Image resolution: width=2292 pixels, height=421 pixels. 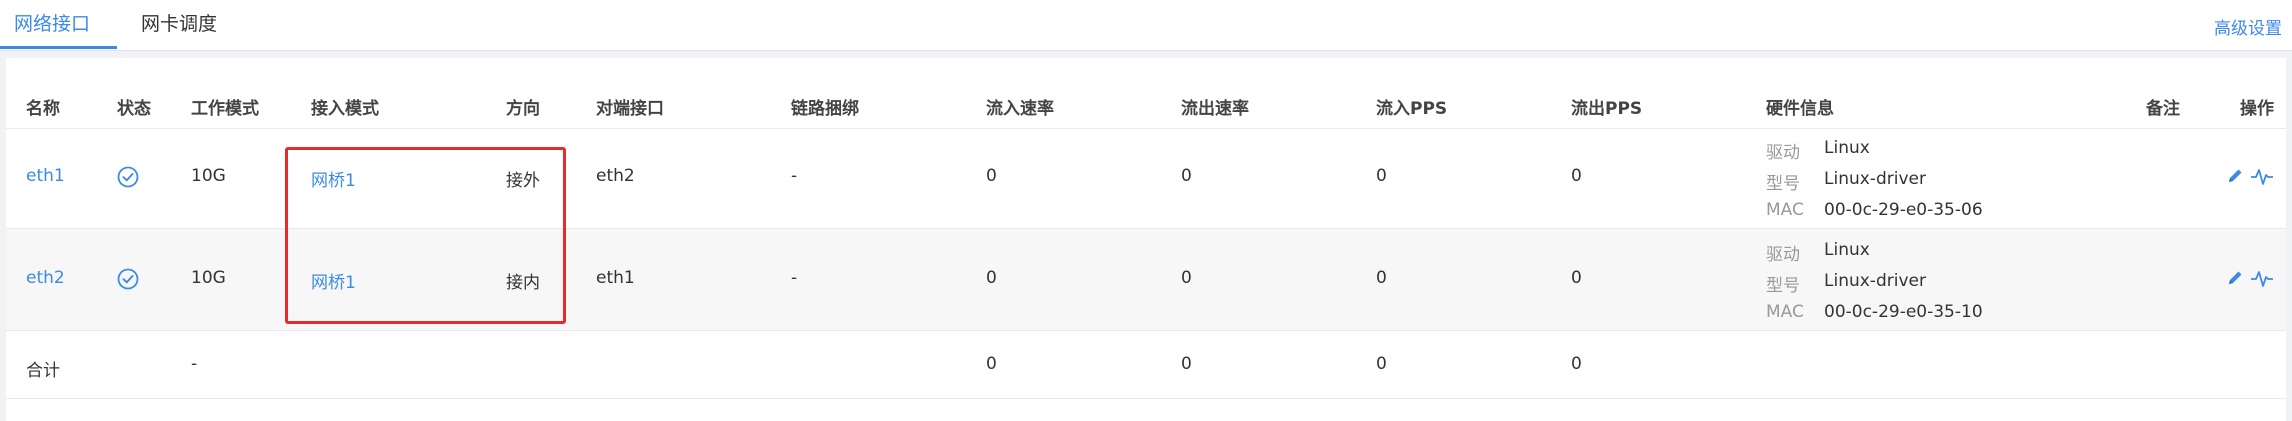 What do you see at coordinates (179, 25) in the screenshot?
I see `tab-nic-scheduling: 网卡调度` at bounding box center [179, 25].